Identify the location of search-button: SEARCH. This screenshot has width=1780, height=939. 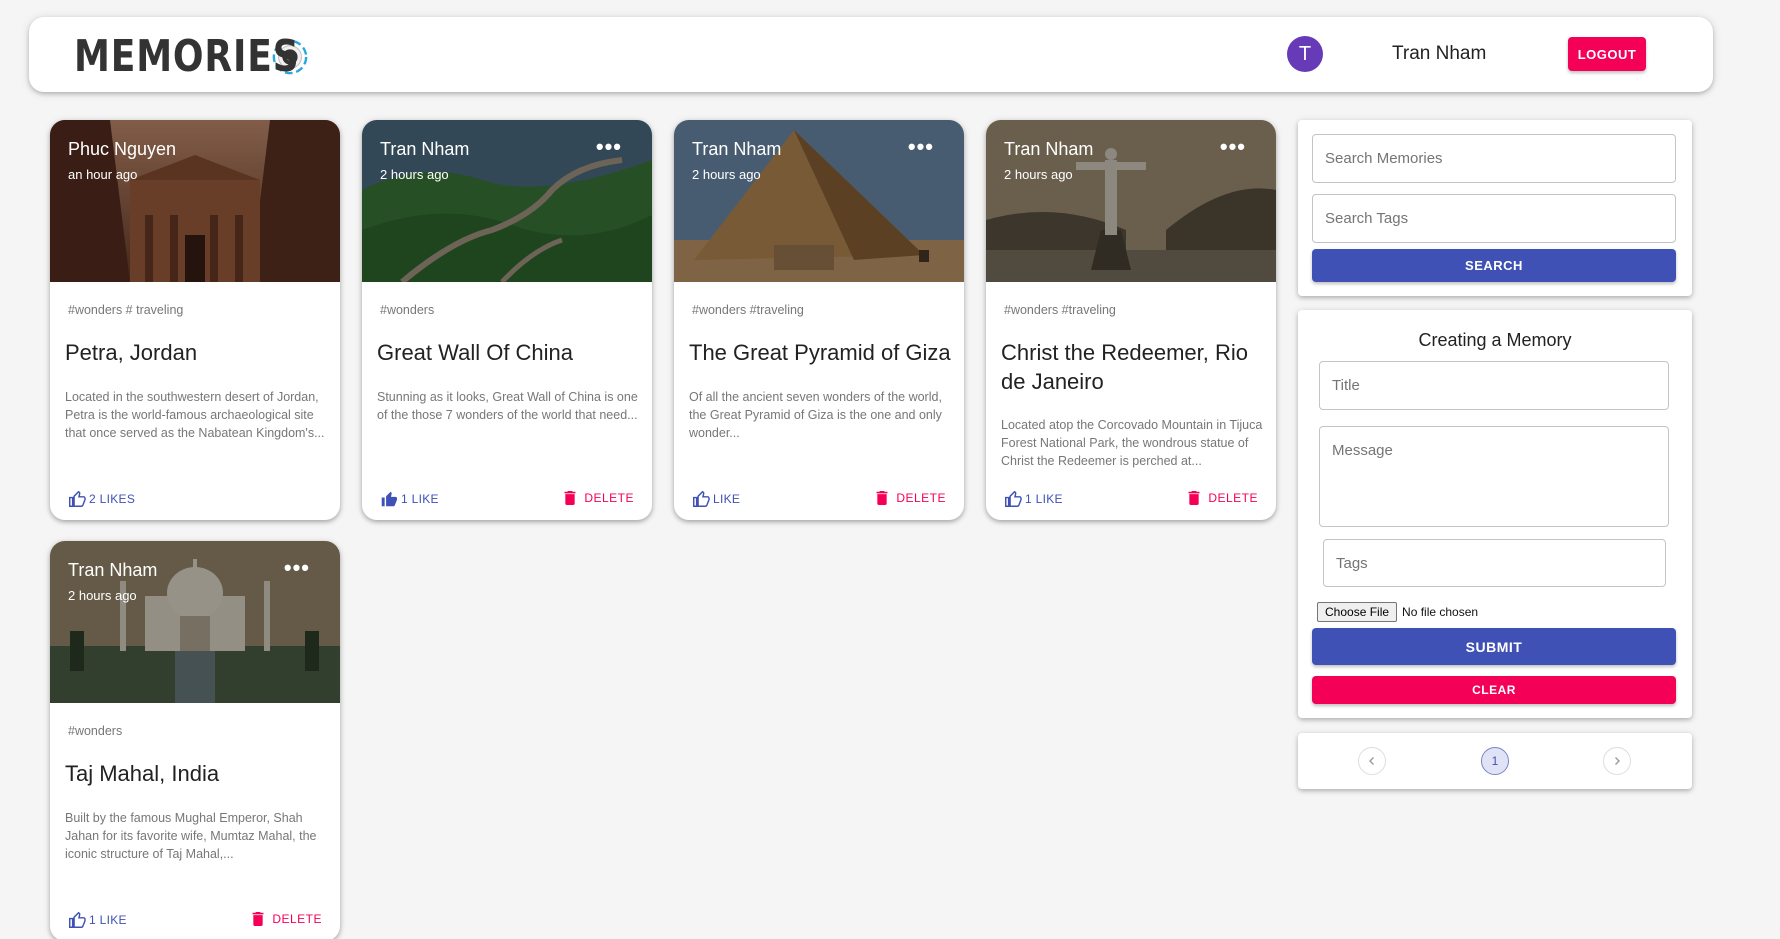
(1494, 265).